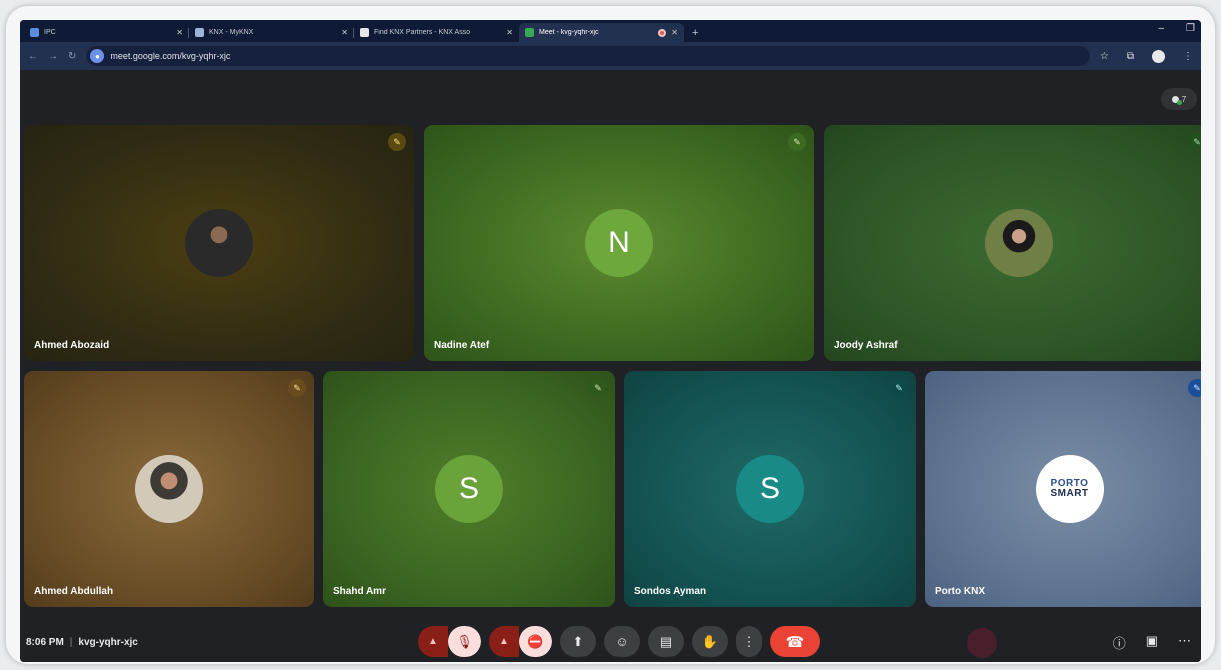 This screenshot has height=670, width=1221. What do you see at coordinates (588, 56) in the screenshot?
I see `address-bar: ● meet.google.com/kvg-yqhr-xjc` at bounding box center [588, 56].